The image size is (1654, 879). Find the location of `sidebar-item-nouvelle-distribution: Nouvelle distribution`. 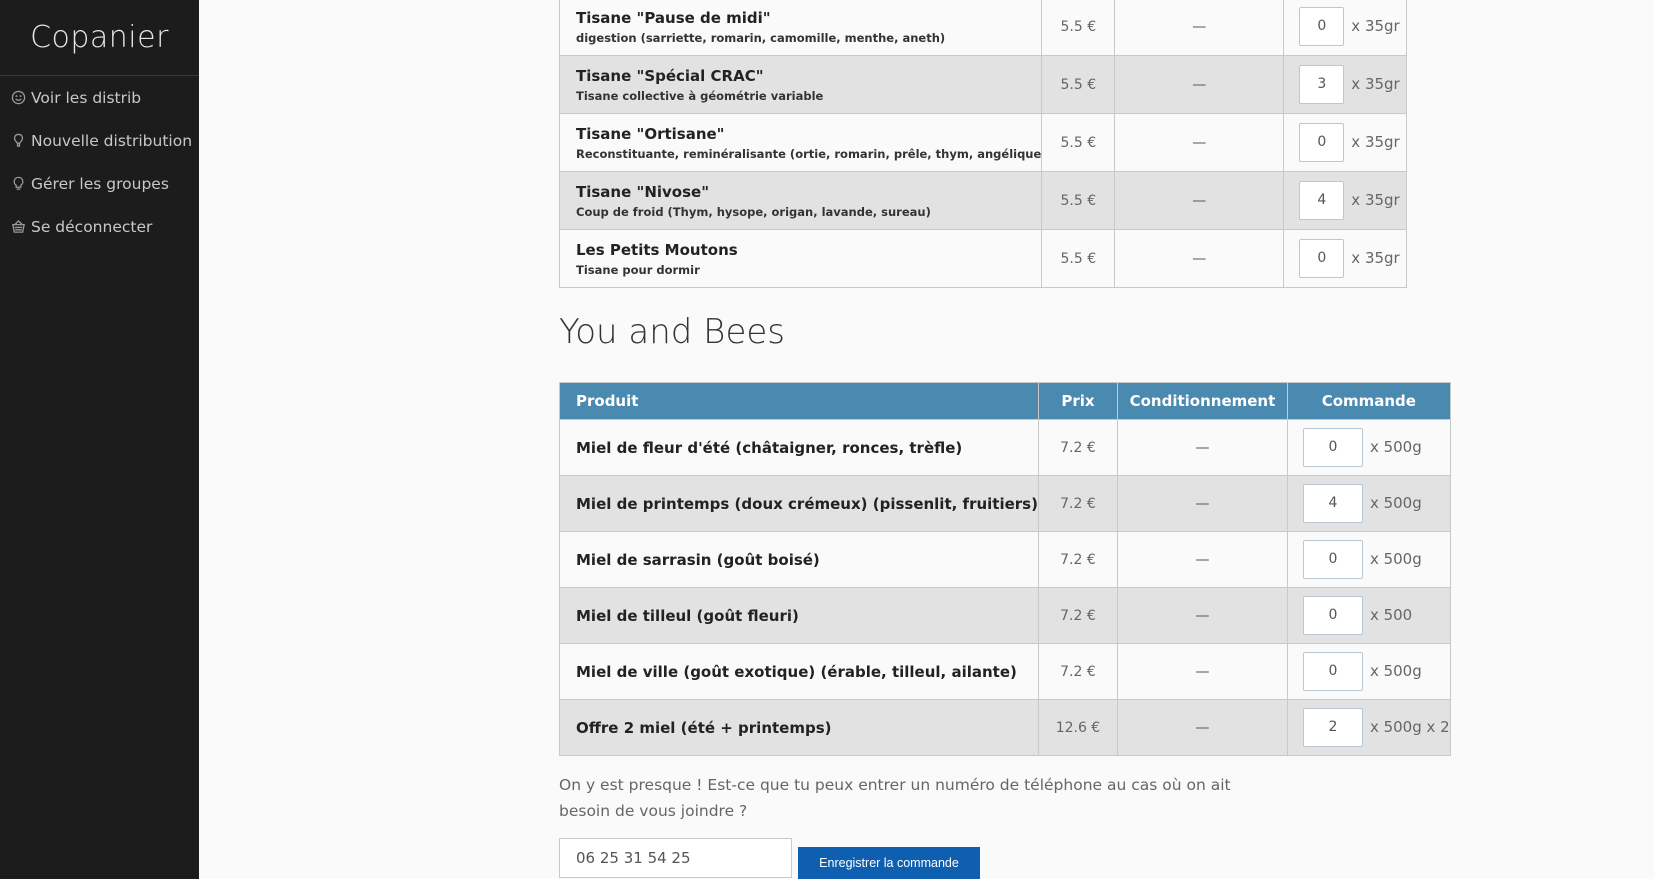

sidebar-item-nouvelle-distribution: Nouvelle distribution is located at coordinates (99, 140).